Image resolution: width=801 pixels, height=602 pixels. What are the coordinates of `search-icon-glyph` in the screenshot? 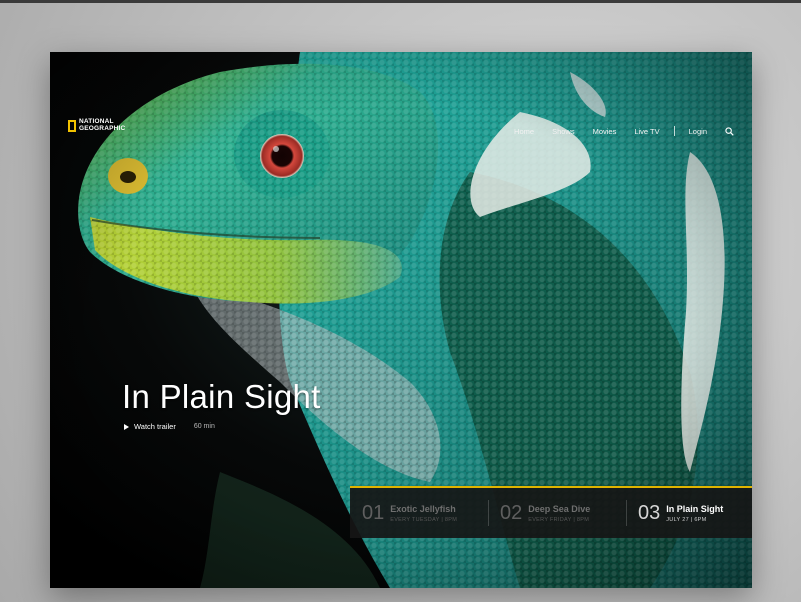 It's located at (729, 131).